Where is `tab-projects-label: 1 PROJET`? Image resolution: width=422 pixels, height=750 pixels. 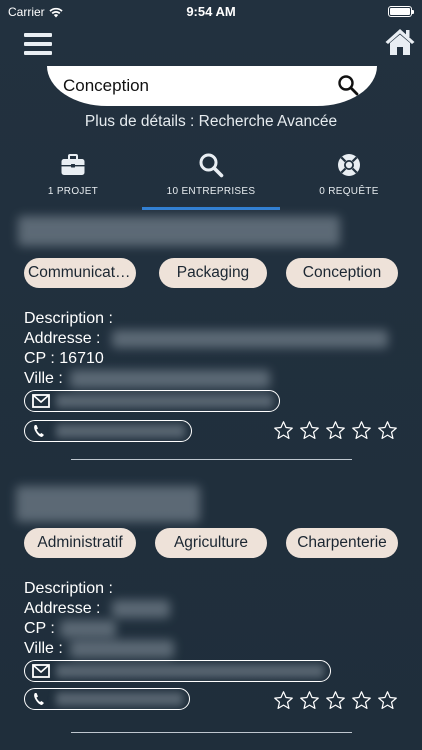
tab-projects-label: 1 PROJET is located at coordinates (73, 191).